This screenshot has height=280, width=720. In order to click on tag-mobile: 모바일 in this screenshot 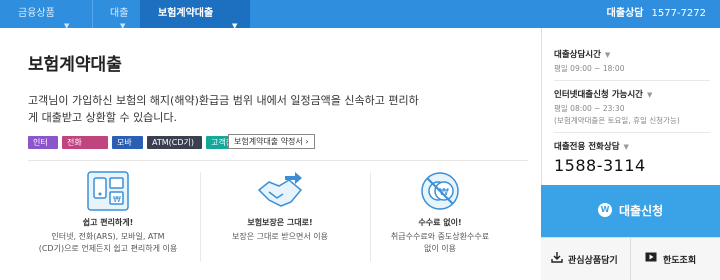, I will do `click(127, 148)`.